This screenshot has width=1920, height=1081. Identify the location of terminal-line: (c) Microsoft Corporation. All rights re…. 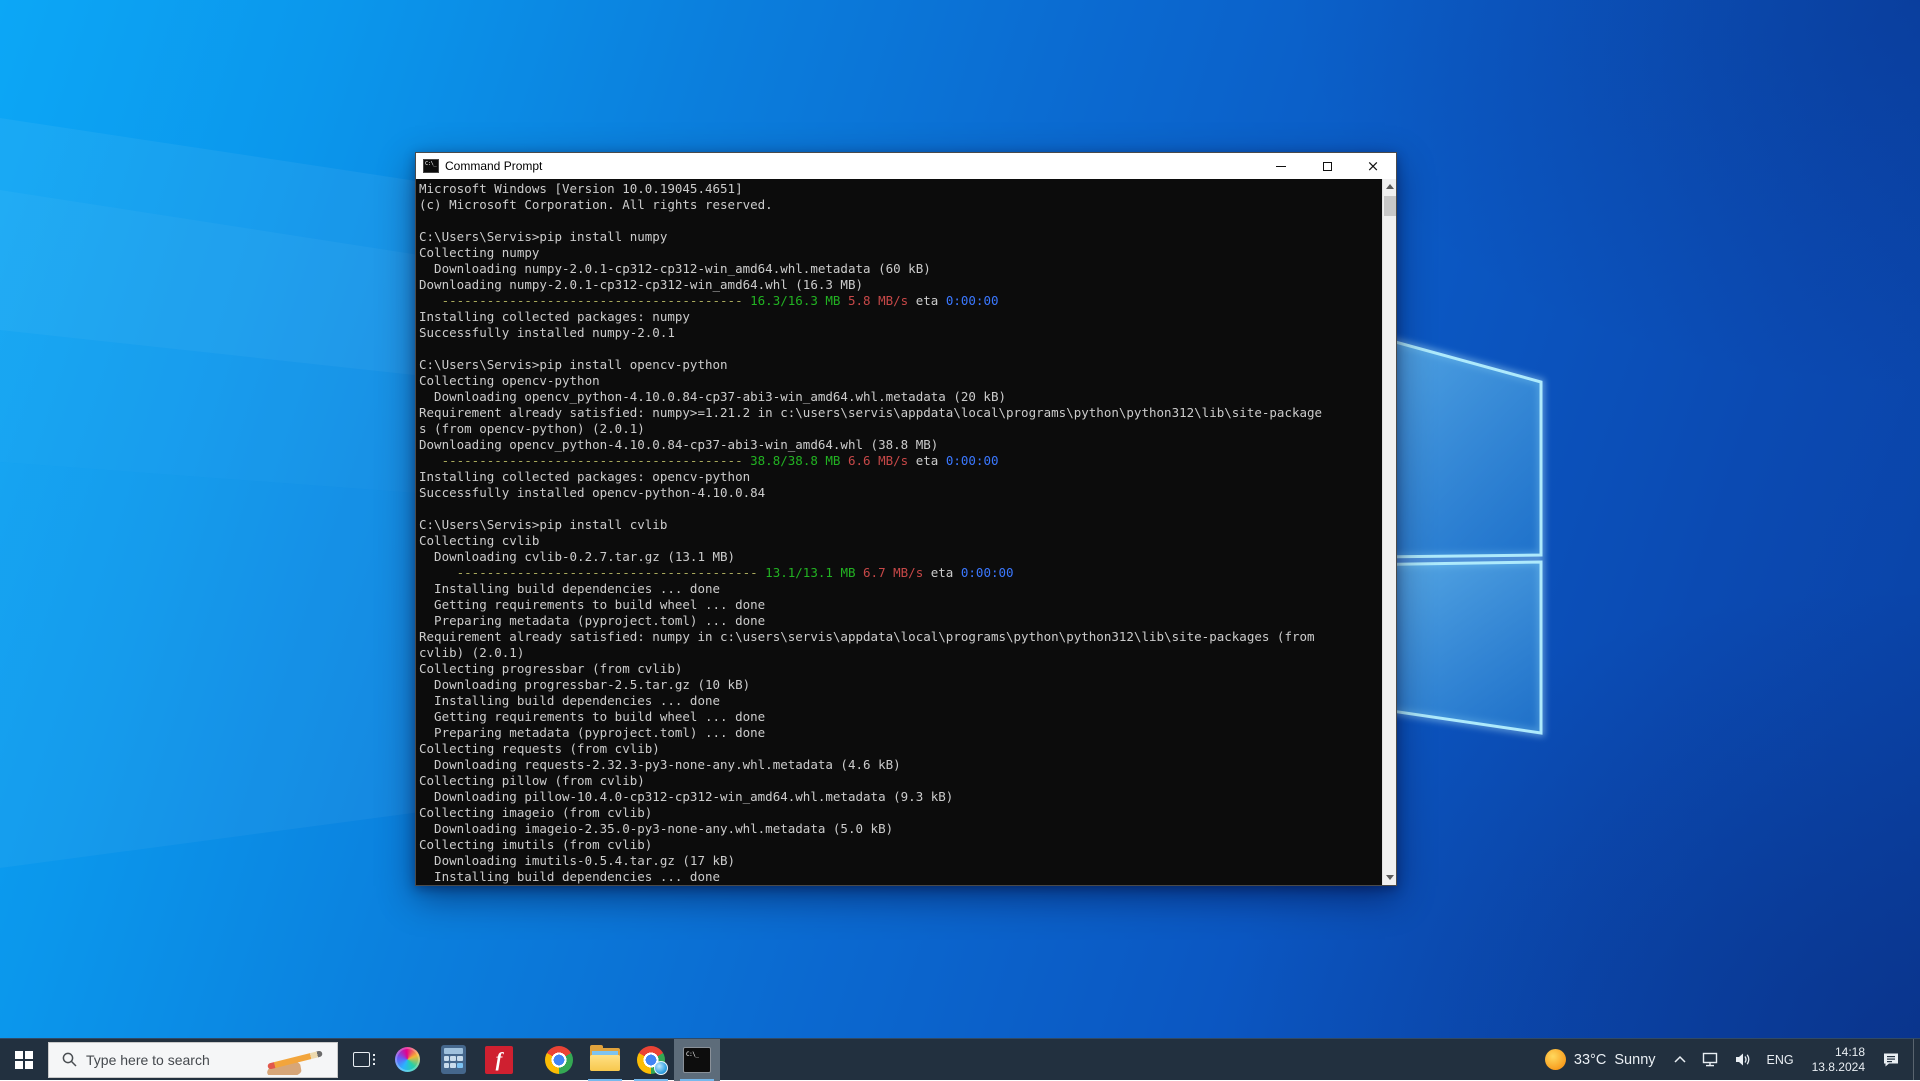
(898, 205).